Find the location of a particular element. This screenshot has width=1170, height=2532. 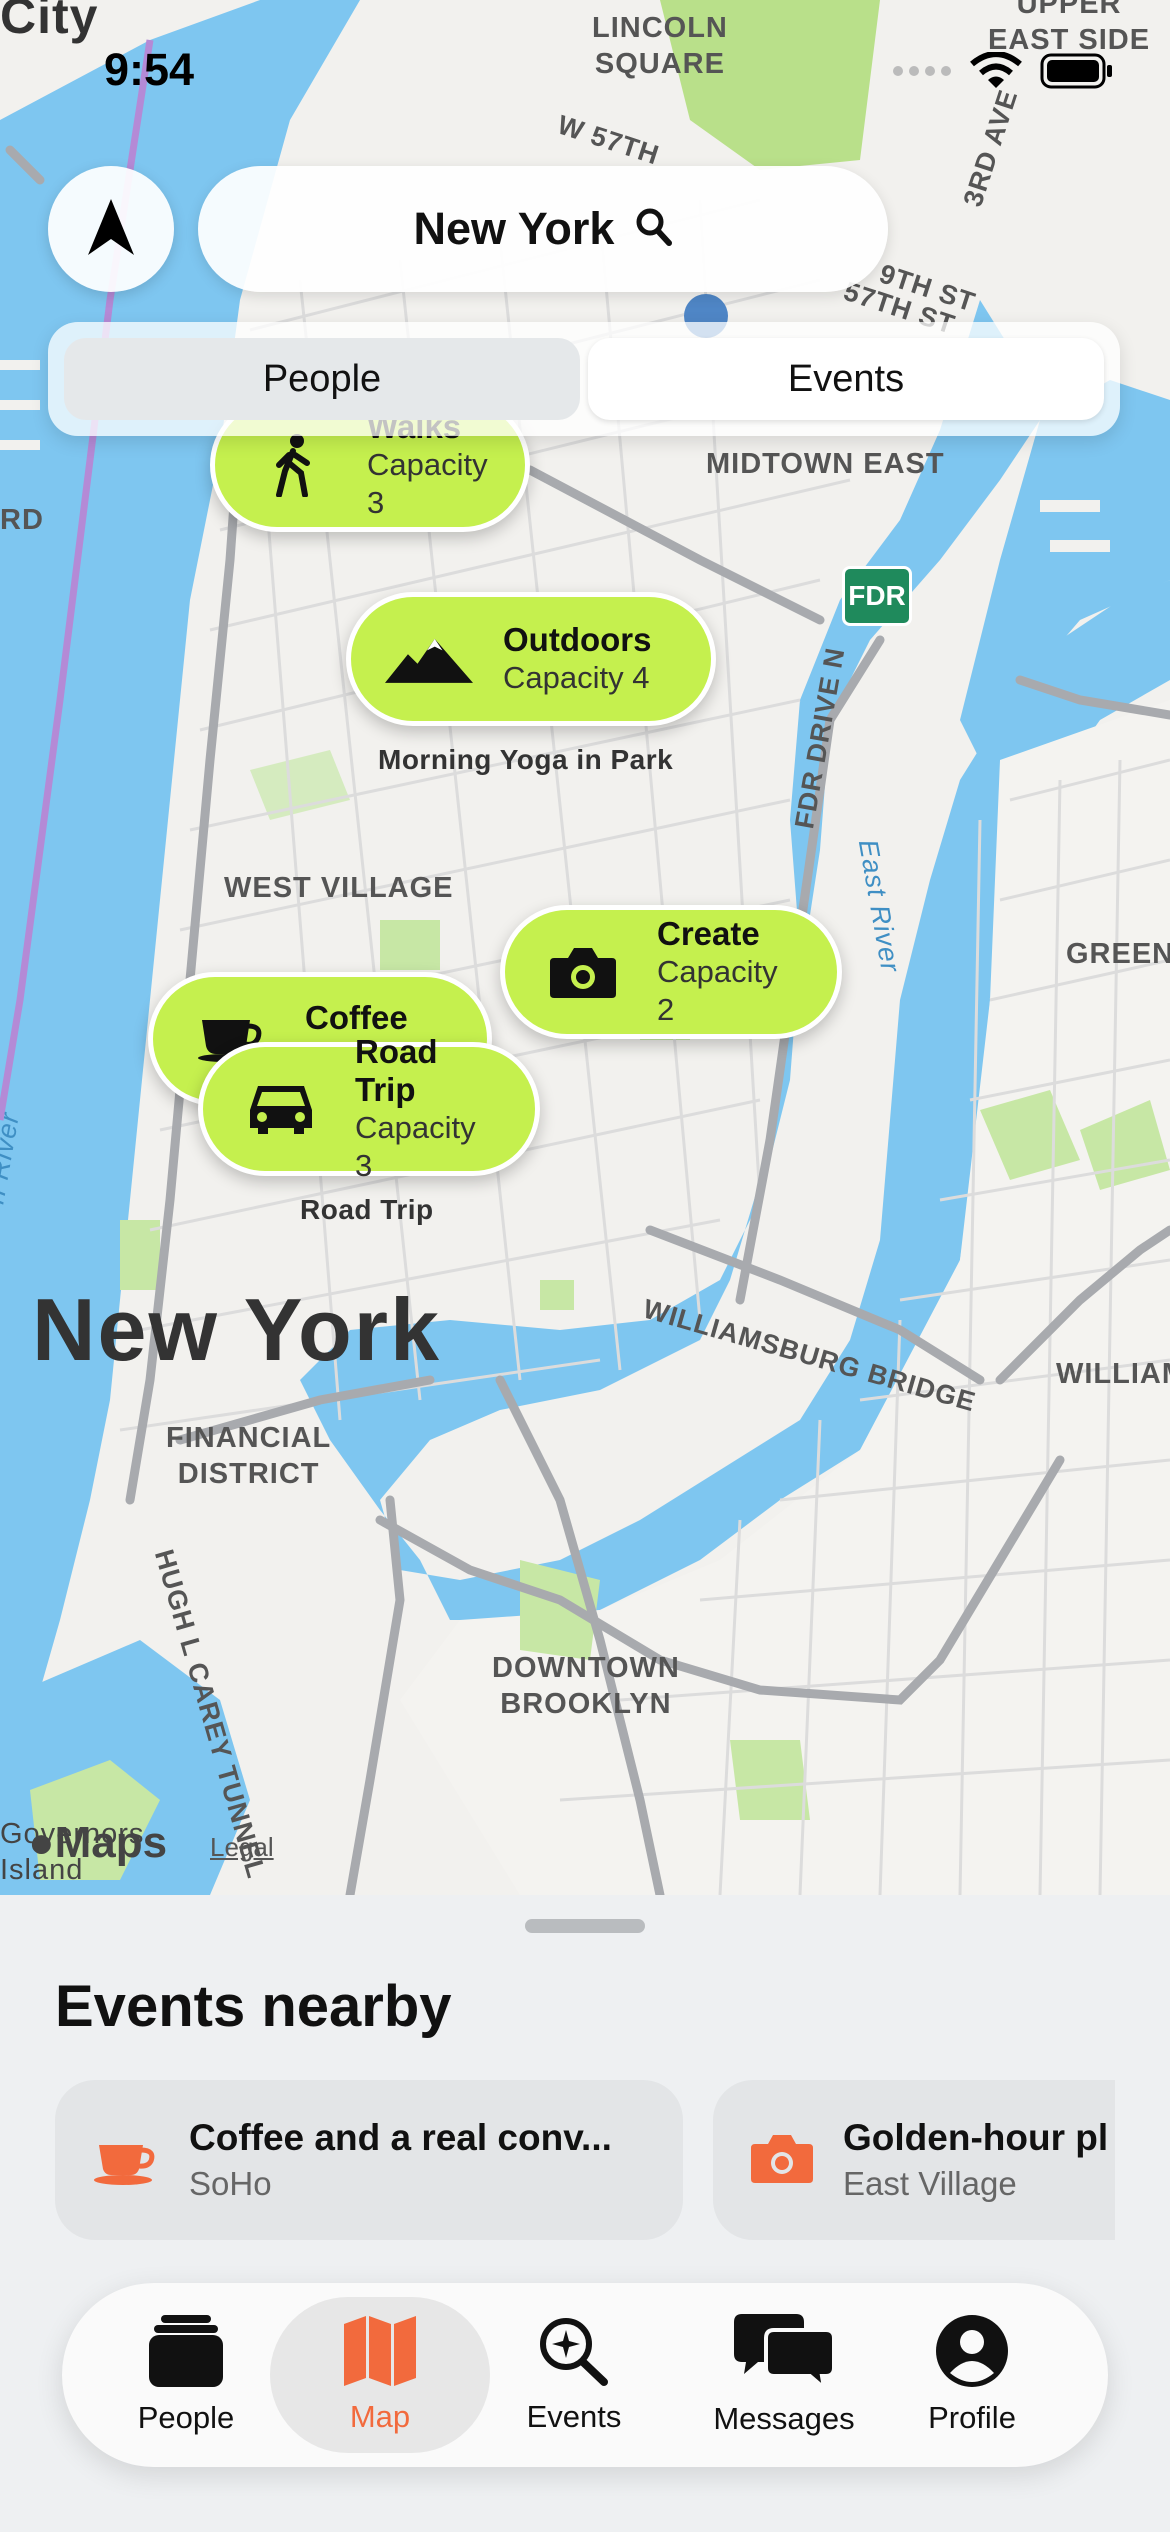

tab-bar: People Map Events Messages Profile is located at coordinates (585, 2375).